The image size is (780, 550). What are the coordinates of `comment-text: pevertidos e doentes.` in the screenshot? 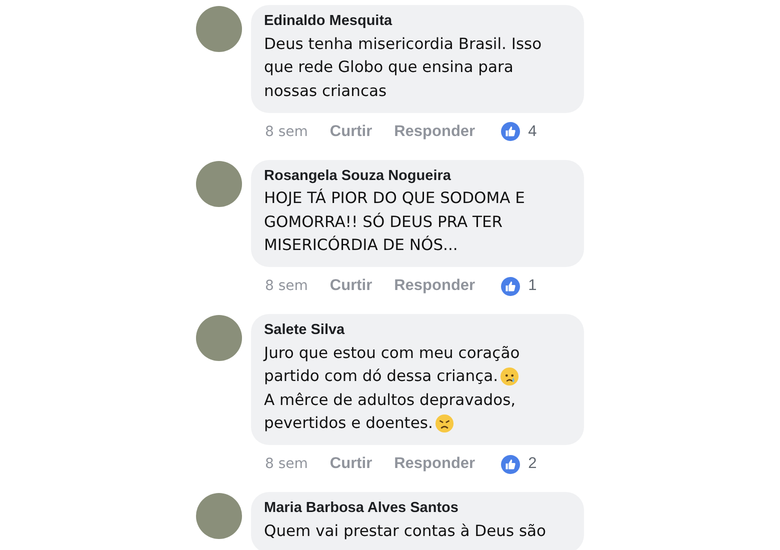 It's located at (348, 423).